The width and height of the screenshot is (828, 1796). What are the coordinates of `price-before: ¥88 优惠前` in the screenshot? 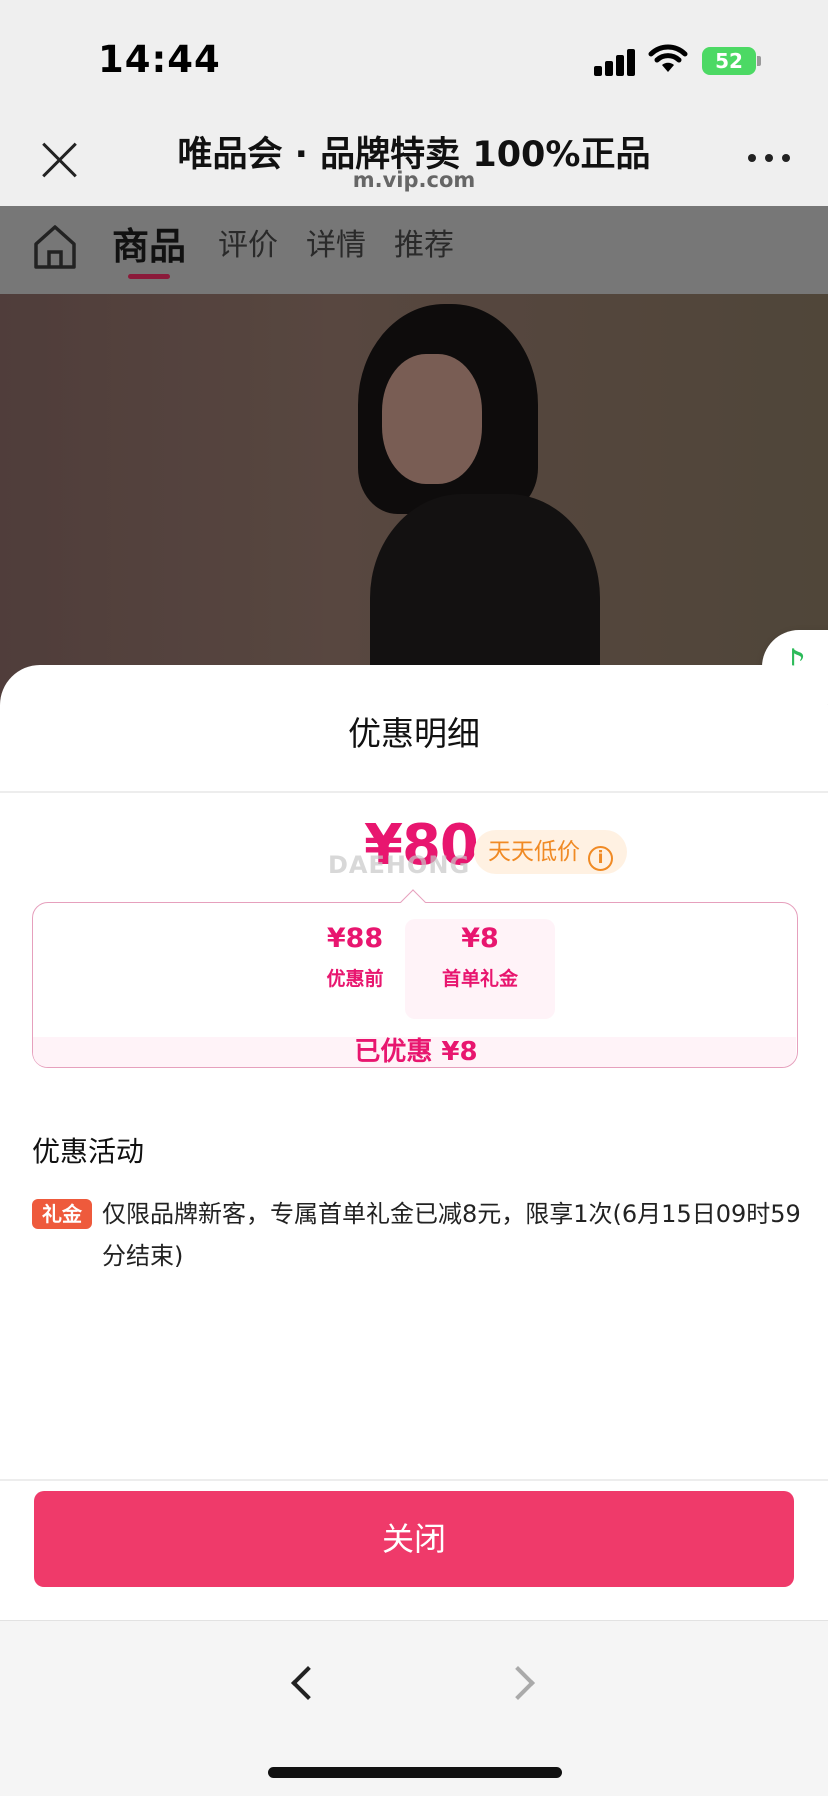 It's located at (355, 957).